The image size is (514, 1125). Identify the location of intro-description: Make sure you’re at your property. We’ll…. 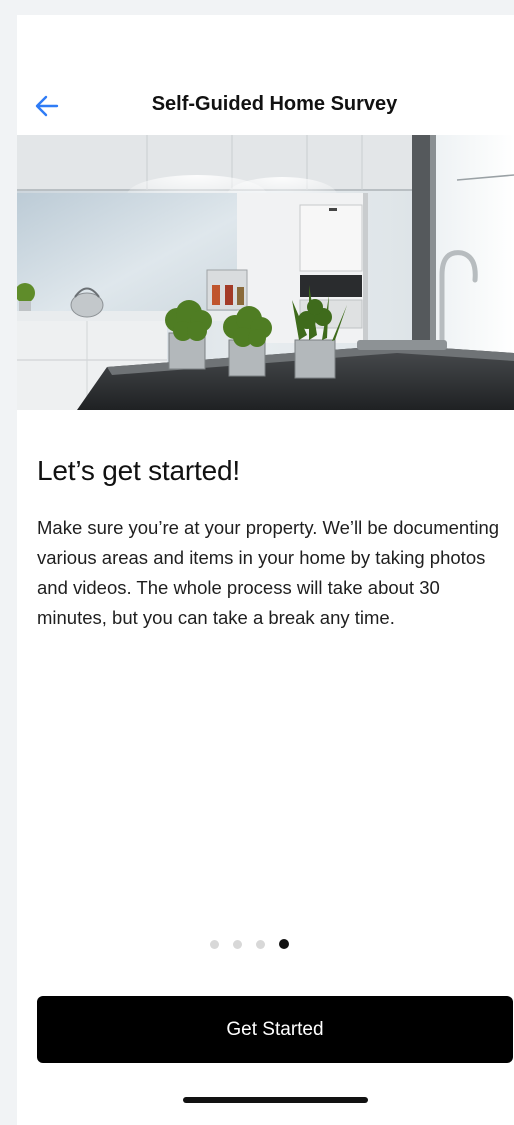
(268, 572).